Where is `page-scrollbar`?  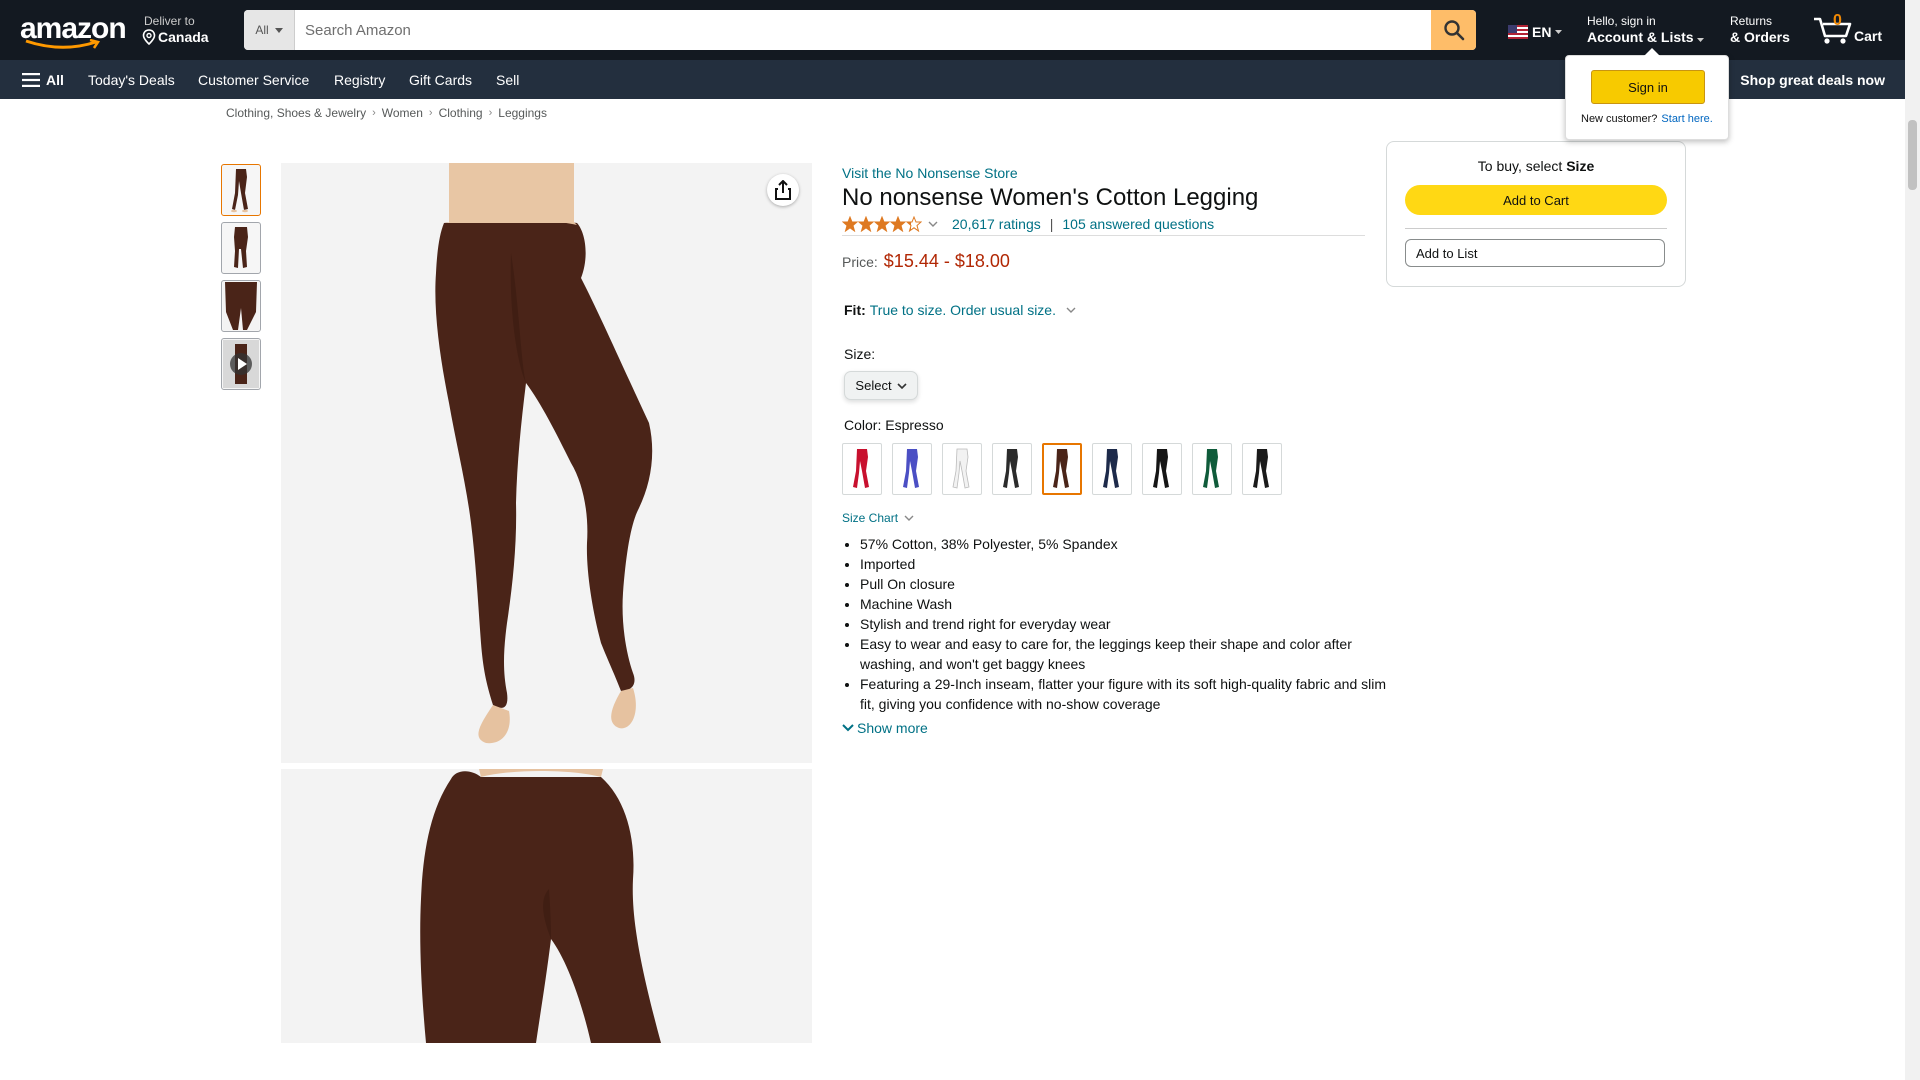 page-scrollbar is located at coordinates (1912, 540).